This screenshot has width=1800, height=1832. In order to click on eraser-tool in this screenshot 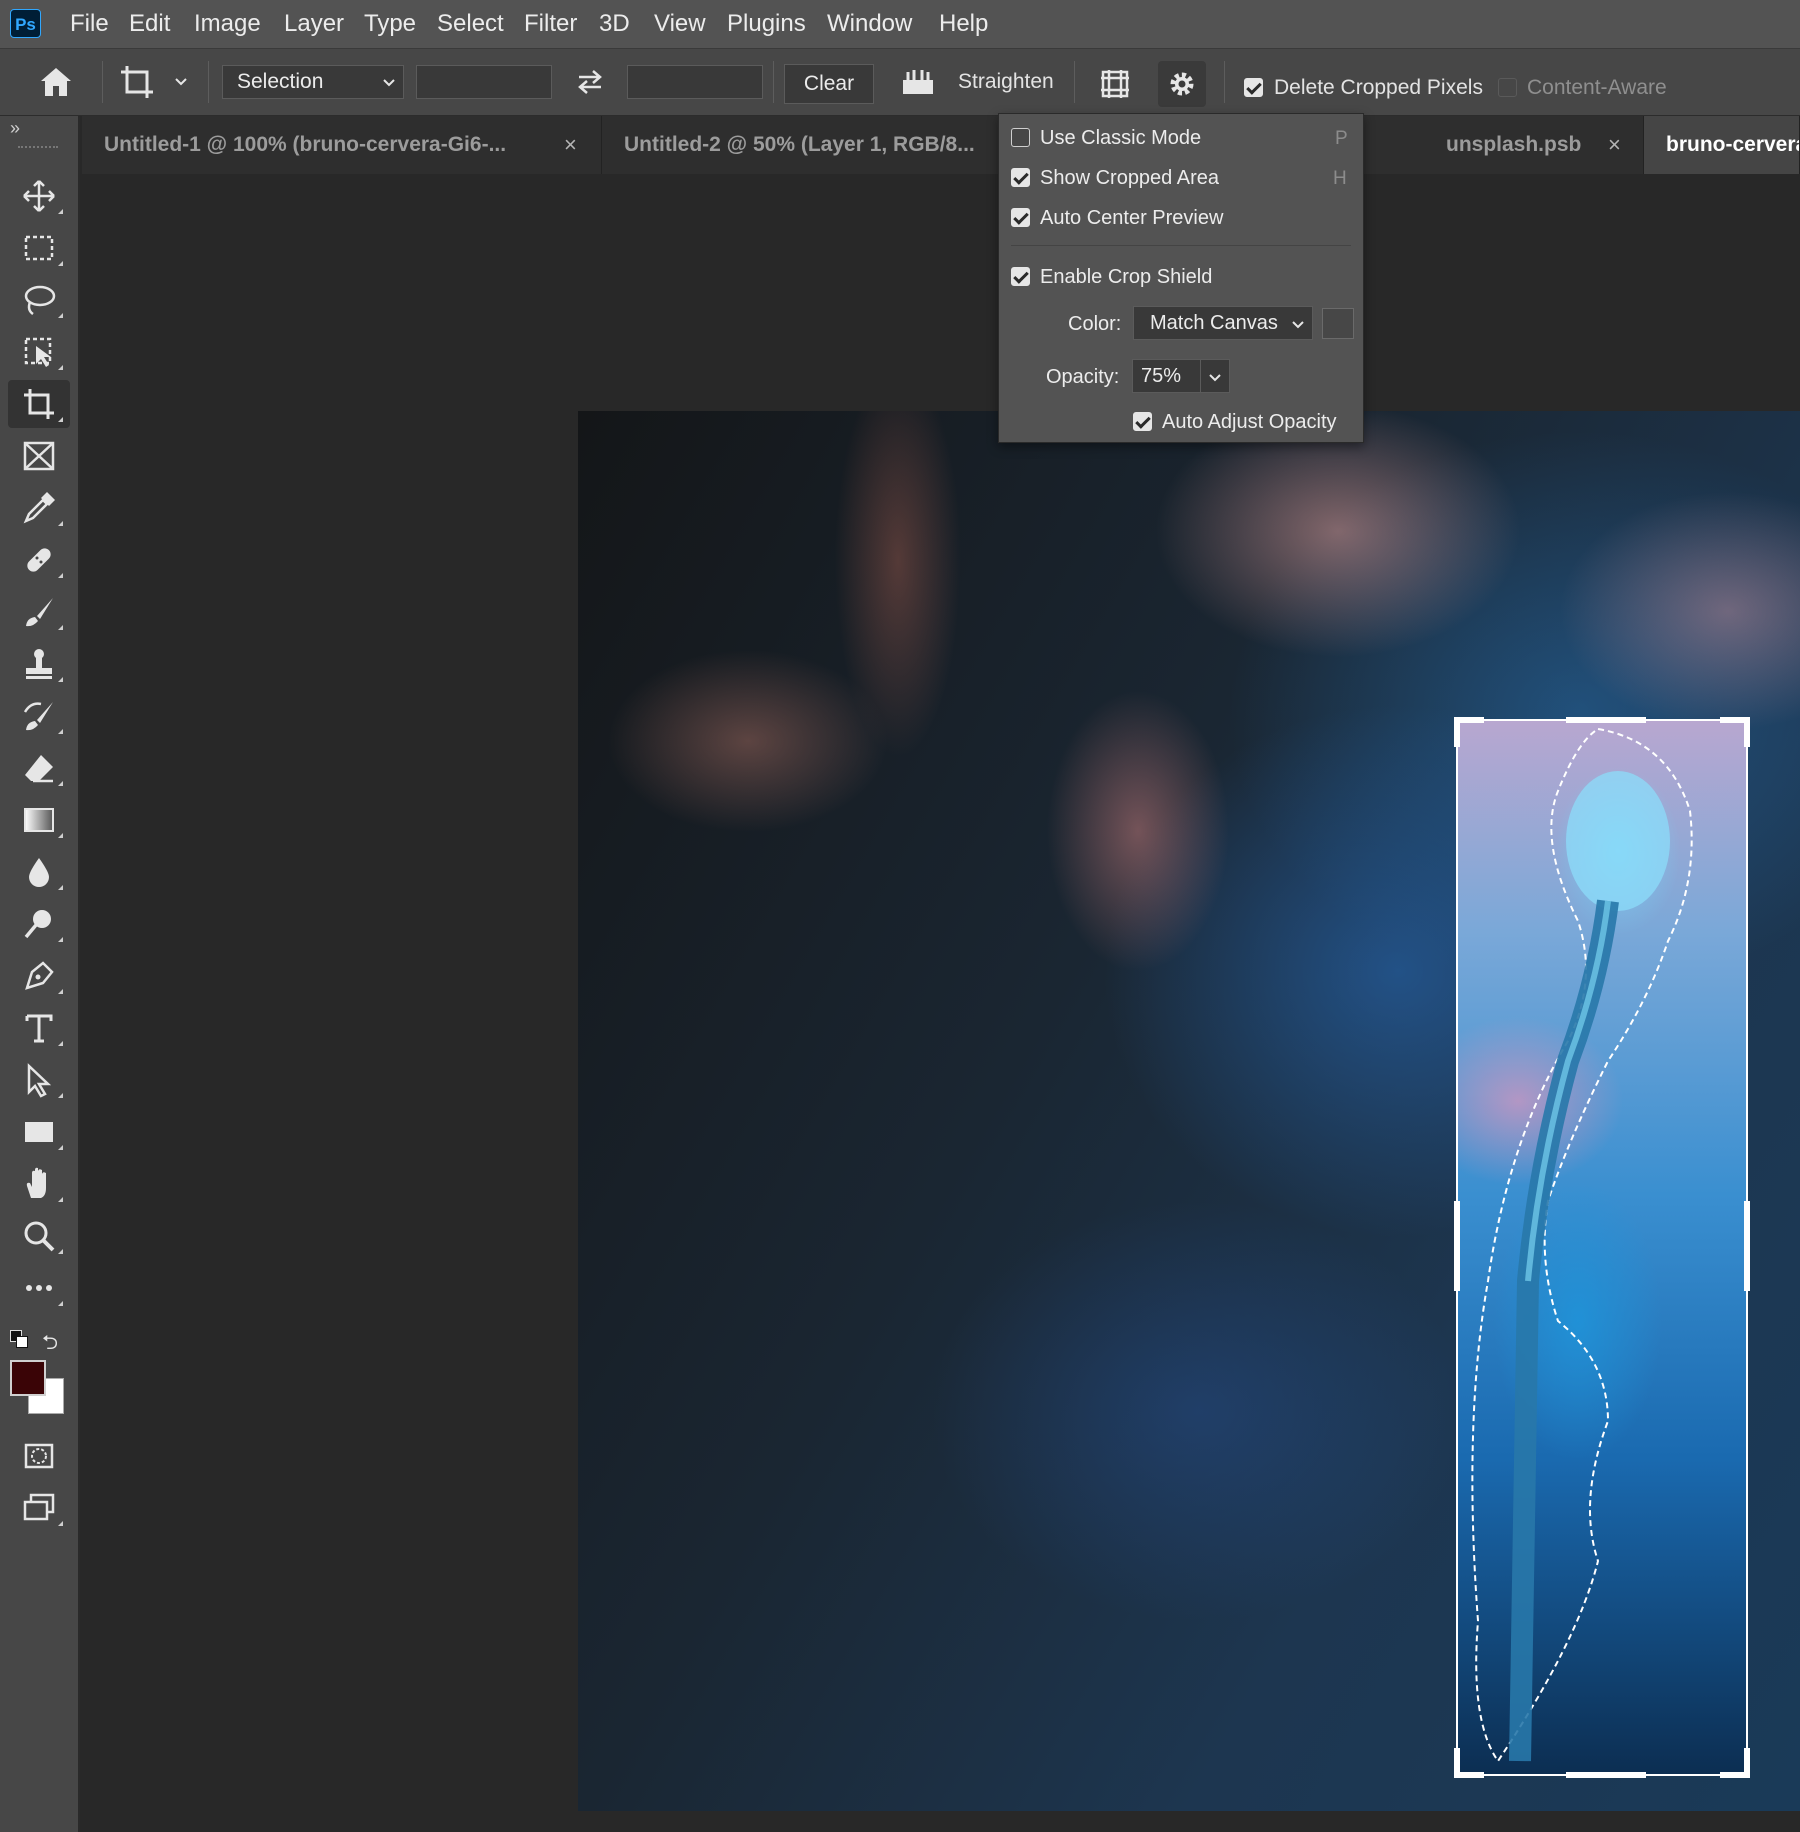, I will do `click(39, 768)`.